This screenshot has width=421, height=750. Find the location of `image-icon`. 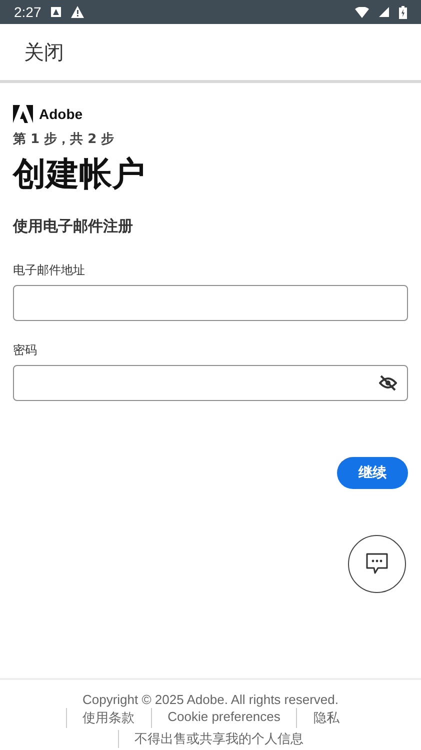

image-icon is located at coordinates (56, 12).